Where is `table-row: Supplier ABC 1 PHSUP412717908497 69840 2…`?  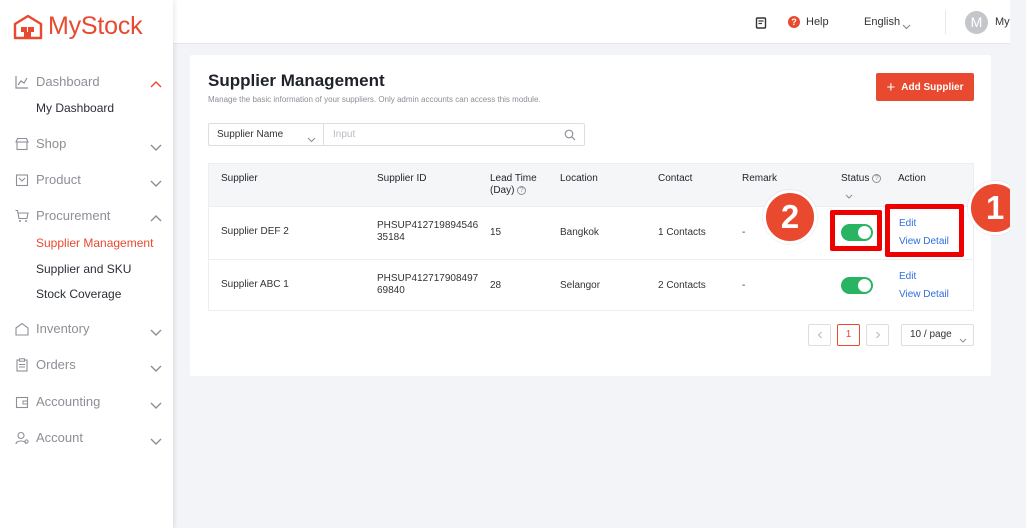 table-row: Supplier ABC 1 PHSUP412717908497 69840 2… is located at coordinates (591, 285).